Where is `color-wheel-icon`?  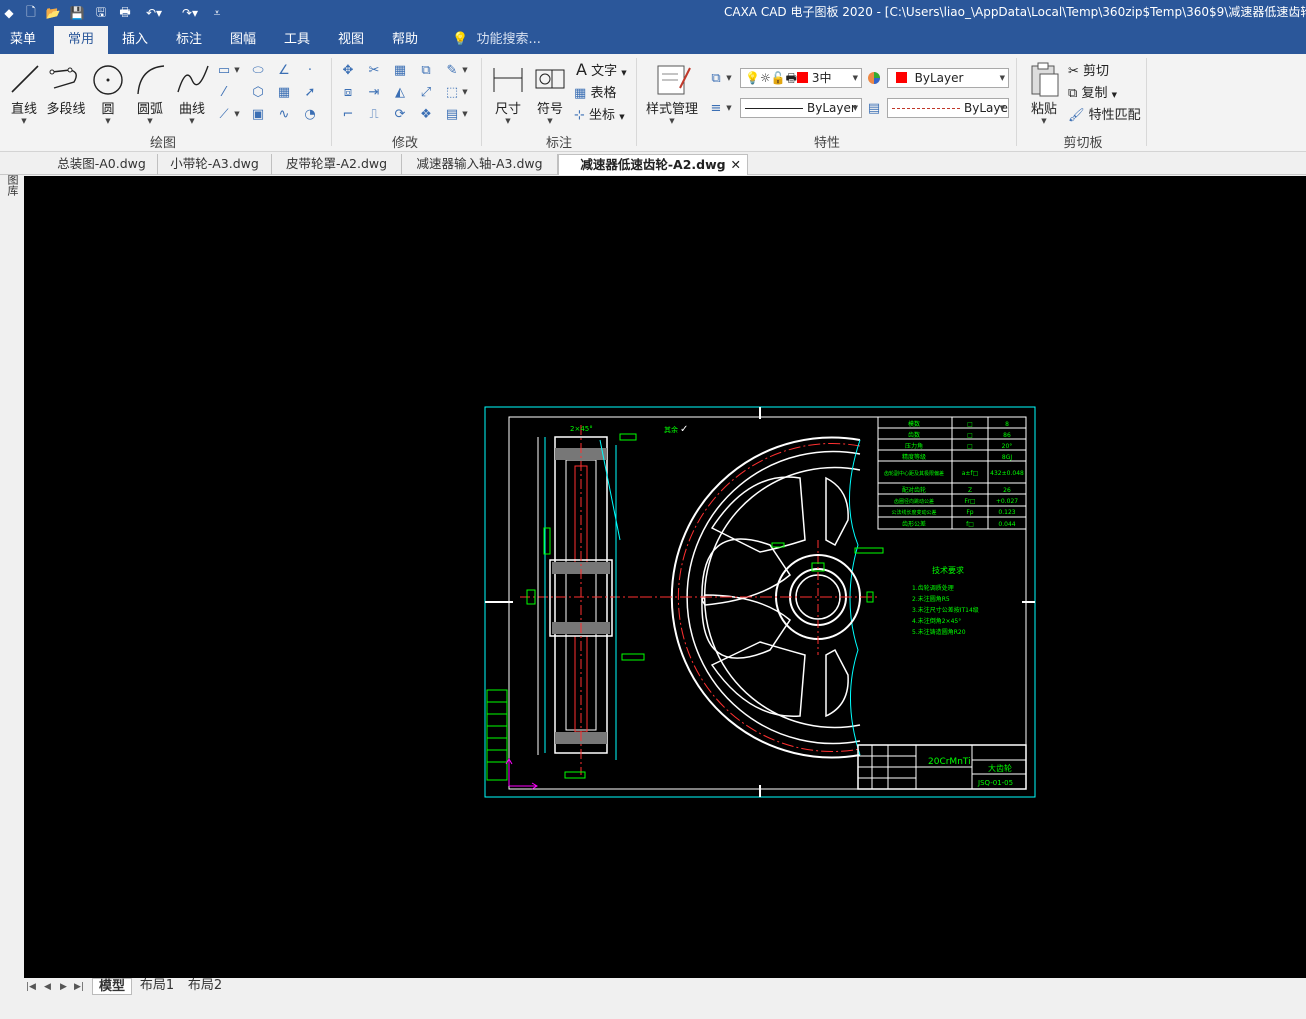
color-wheel-icon is located at coordinates (874, 78).